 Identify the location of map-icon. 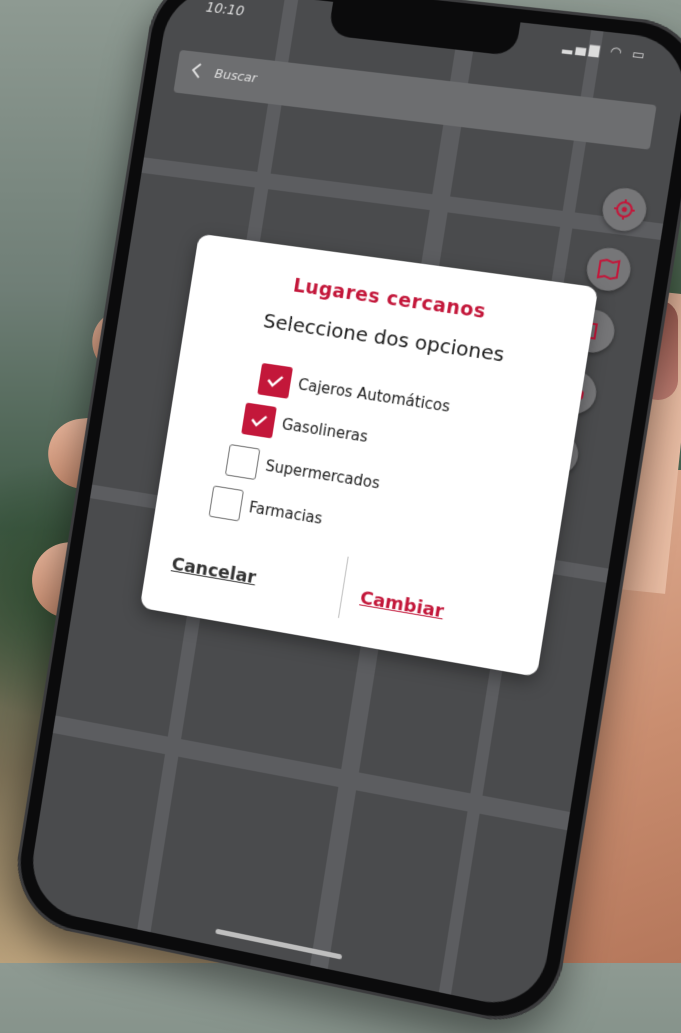
(609, 269).